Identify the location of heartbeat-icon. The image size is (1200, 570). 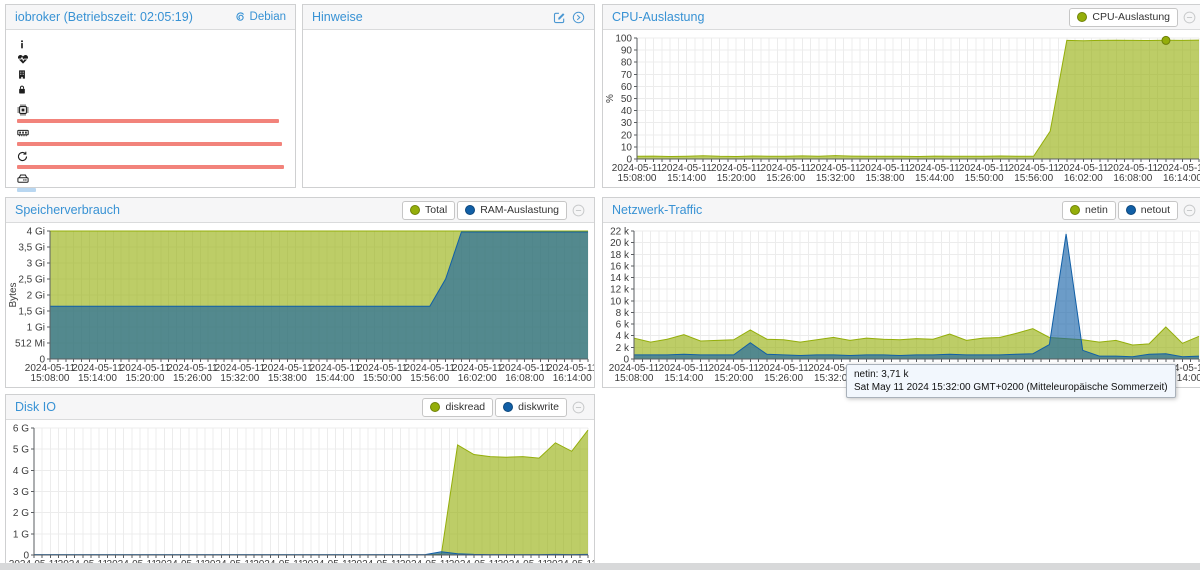
(26, 59).